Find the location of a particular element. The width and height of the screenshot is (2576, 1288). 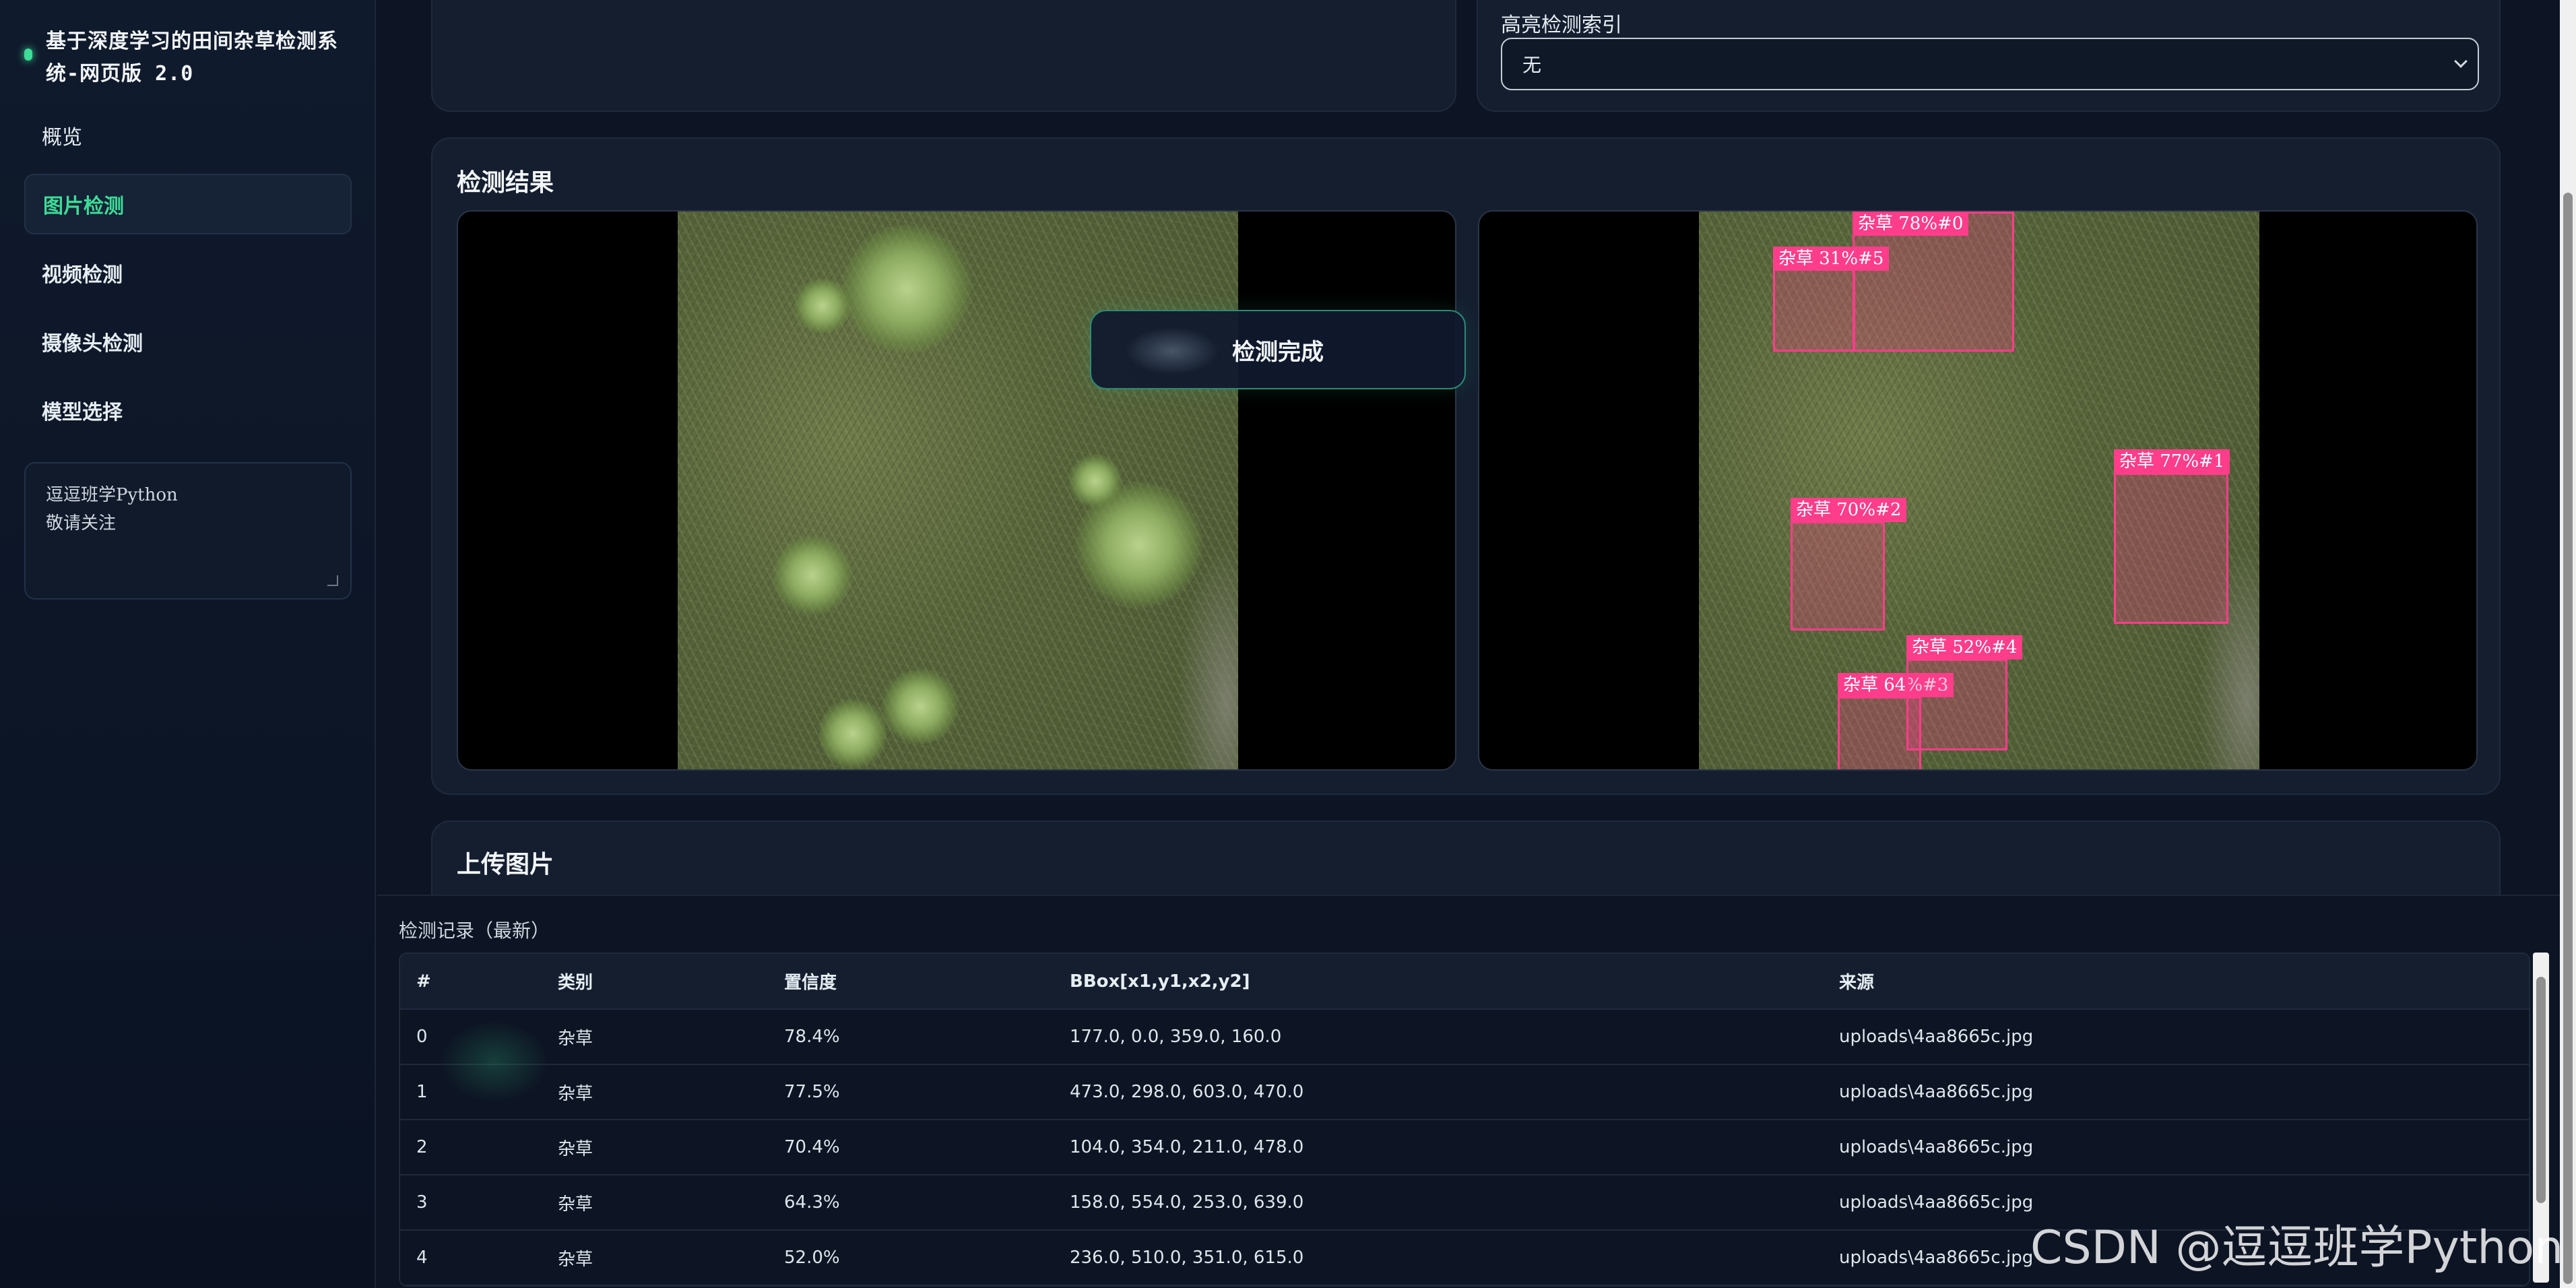

detection-label: 杂草 78%#0 is located at coordinates (1911, 224).